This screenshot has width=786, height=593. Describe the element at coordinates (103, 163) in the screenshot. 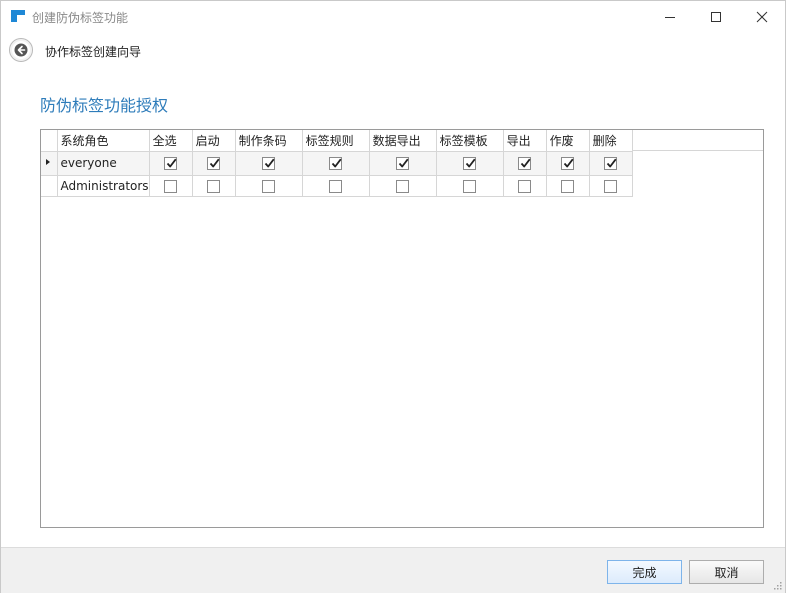

I see `role-cell: everyone` at that location.